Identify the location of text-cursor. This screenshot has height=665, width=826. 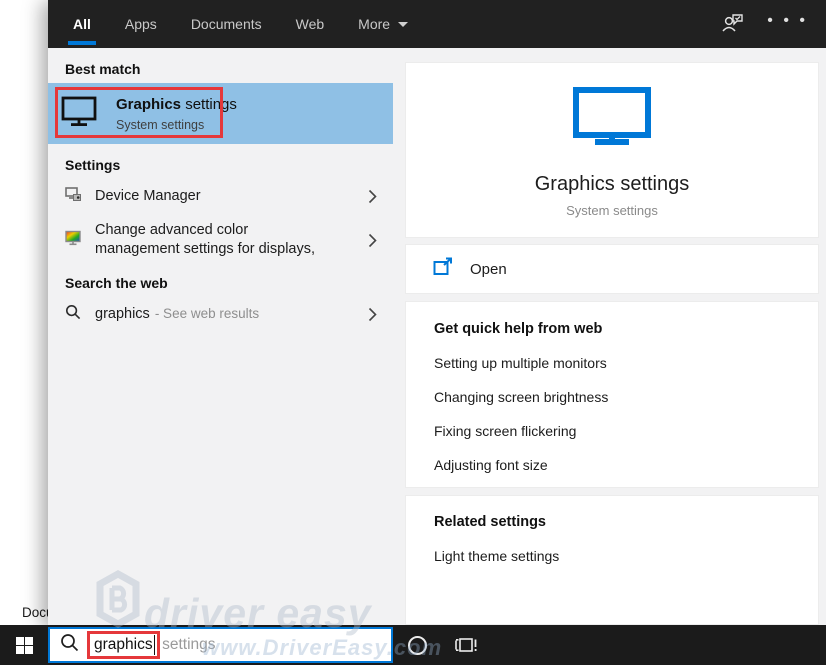
(154, 645).